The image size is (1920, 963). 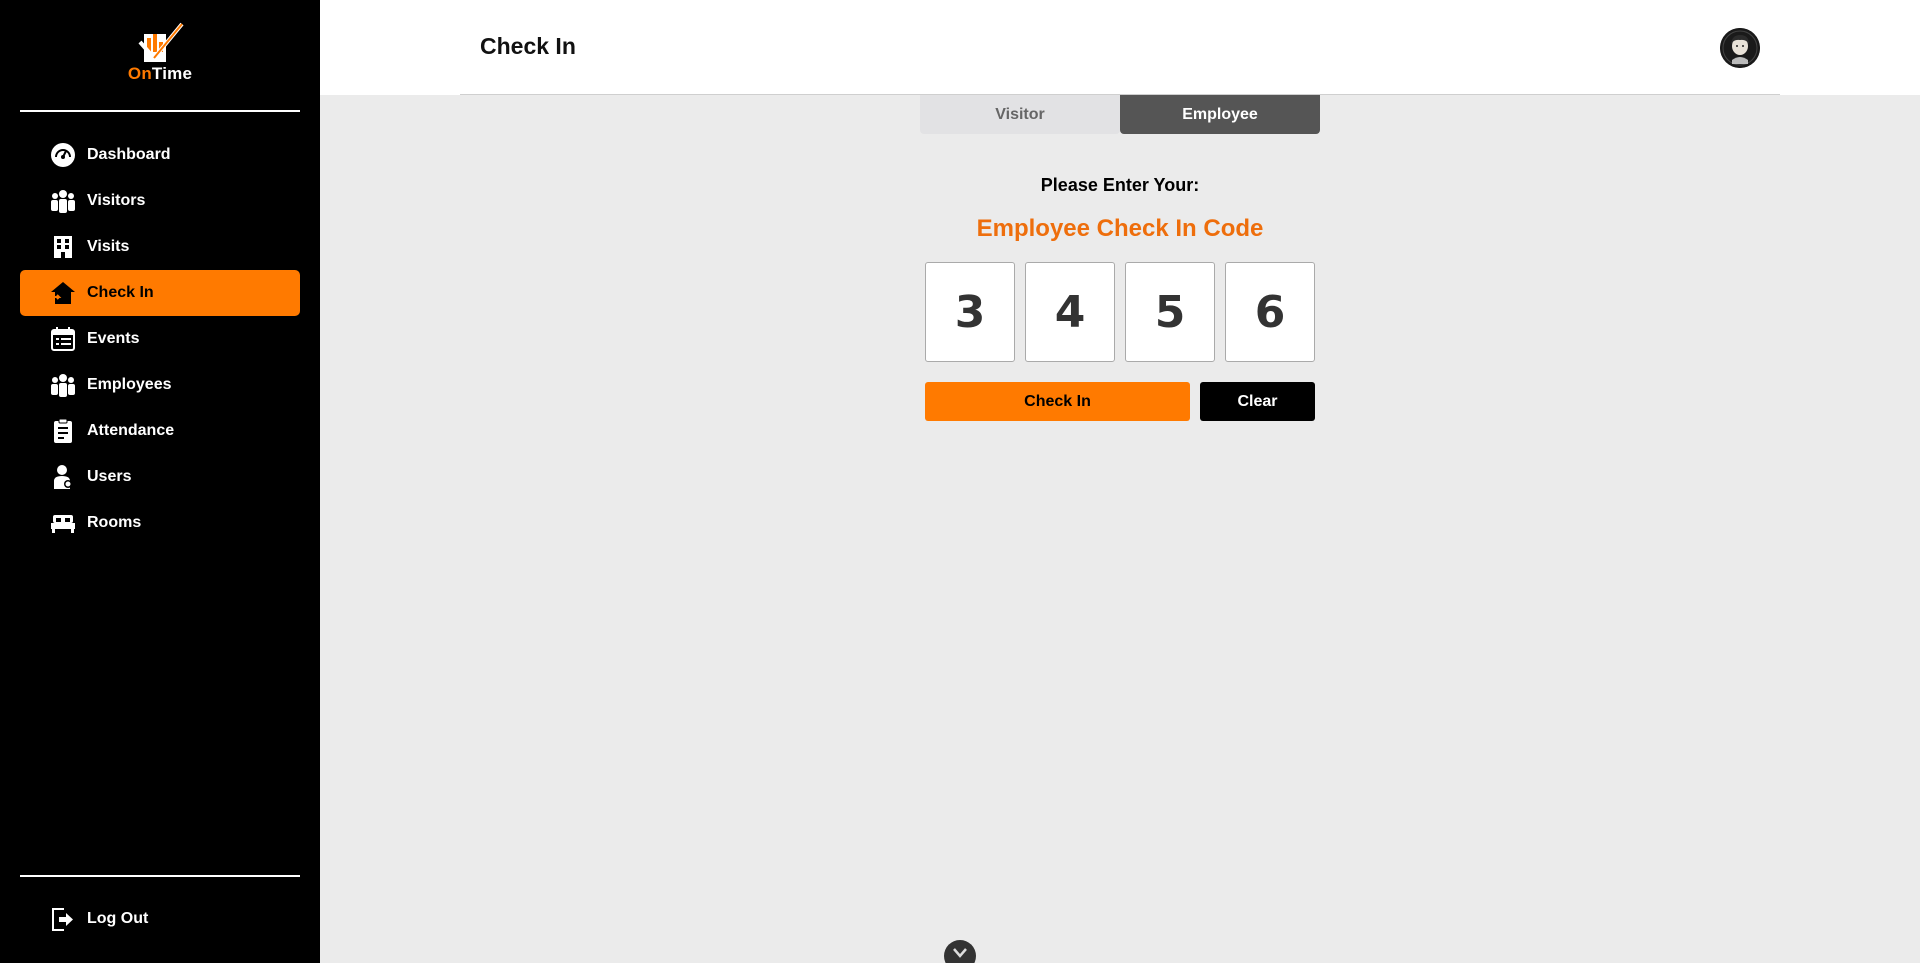 I want to click on sidebar-item-employees: Employees, so click(x=160, y=385).